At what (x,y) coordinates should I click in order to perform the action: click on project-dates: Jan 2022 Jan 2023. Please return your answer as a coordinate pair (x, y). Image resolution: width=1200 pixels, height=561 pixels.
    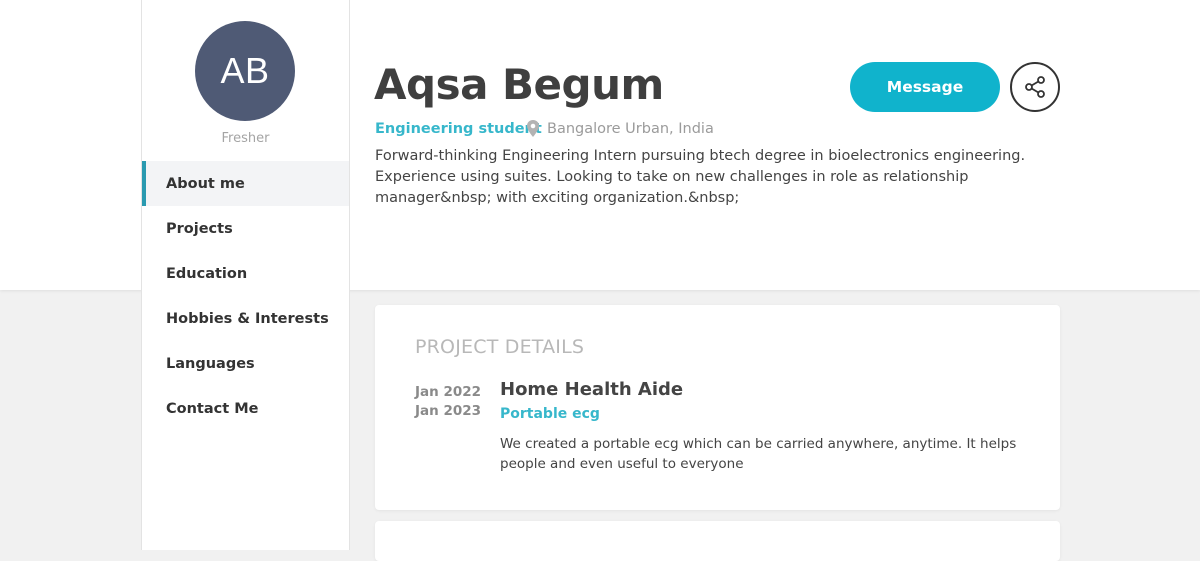
    Looking at the image, I should click on (448, 402).